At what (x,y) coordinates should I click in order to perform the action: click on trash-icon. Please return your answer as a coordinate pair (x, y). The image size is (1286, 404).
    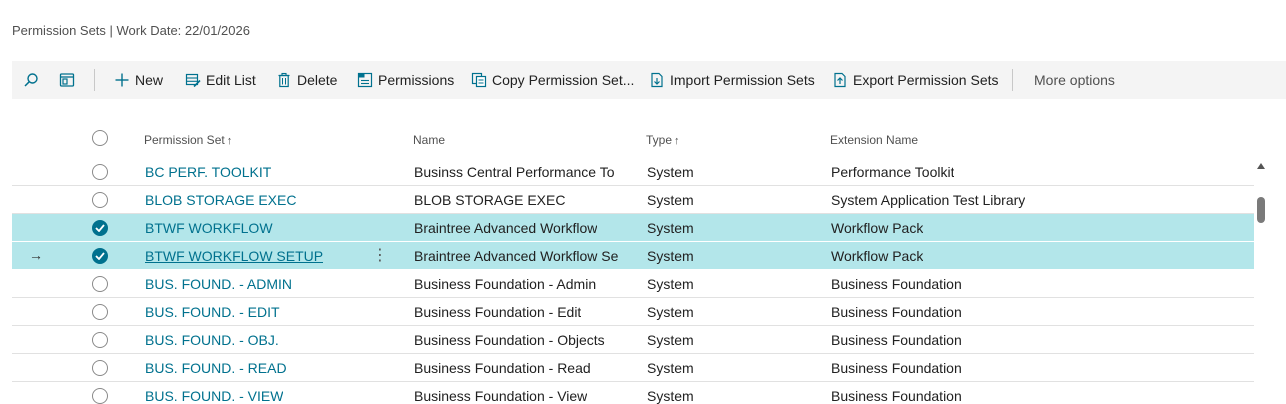
    Looking at the image, I should click on (284, 80).